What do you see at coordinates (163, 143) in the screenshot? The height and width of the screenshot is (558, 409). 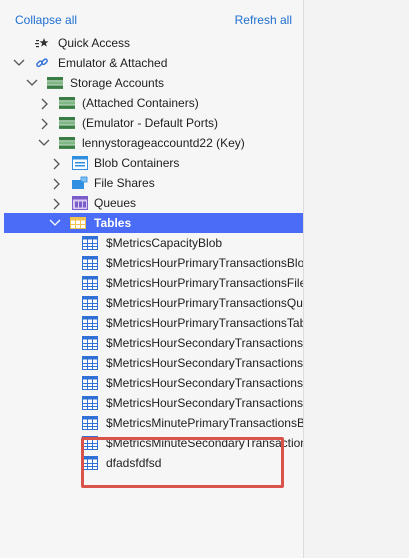 I see `tree-item-label: lennystorageaccountd22 (Key)` at bounding box center [163, 143].